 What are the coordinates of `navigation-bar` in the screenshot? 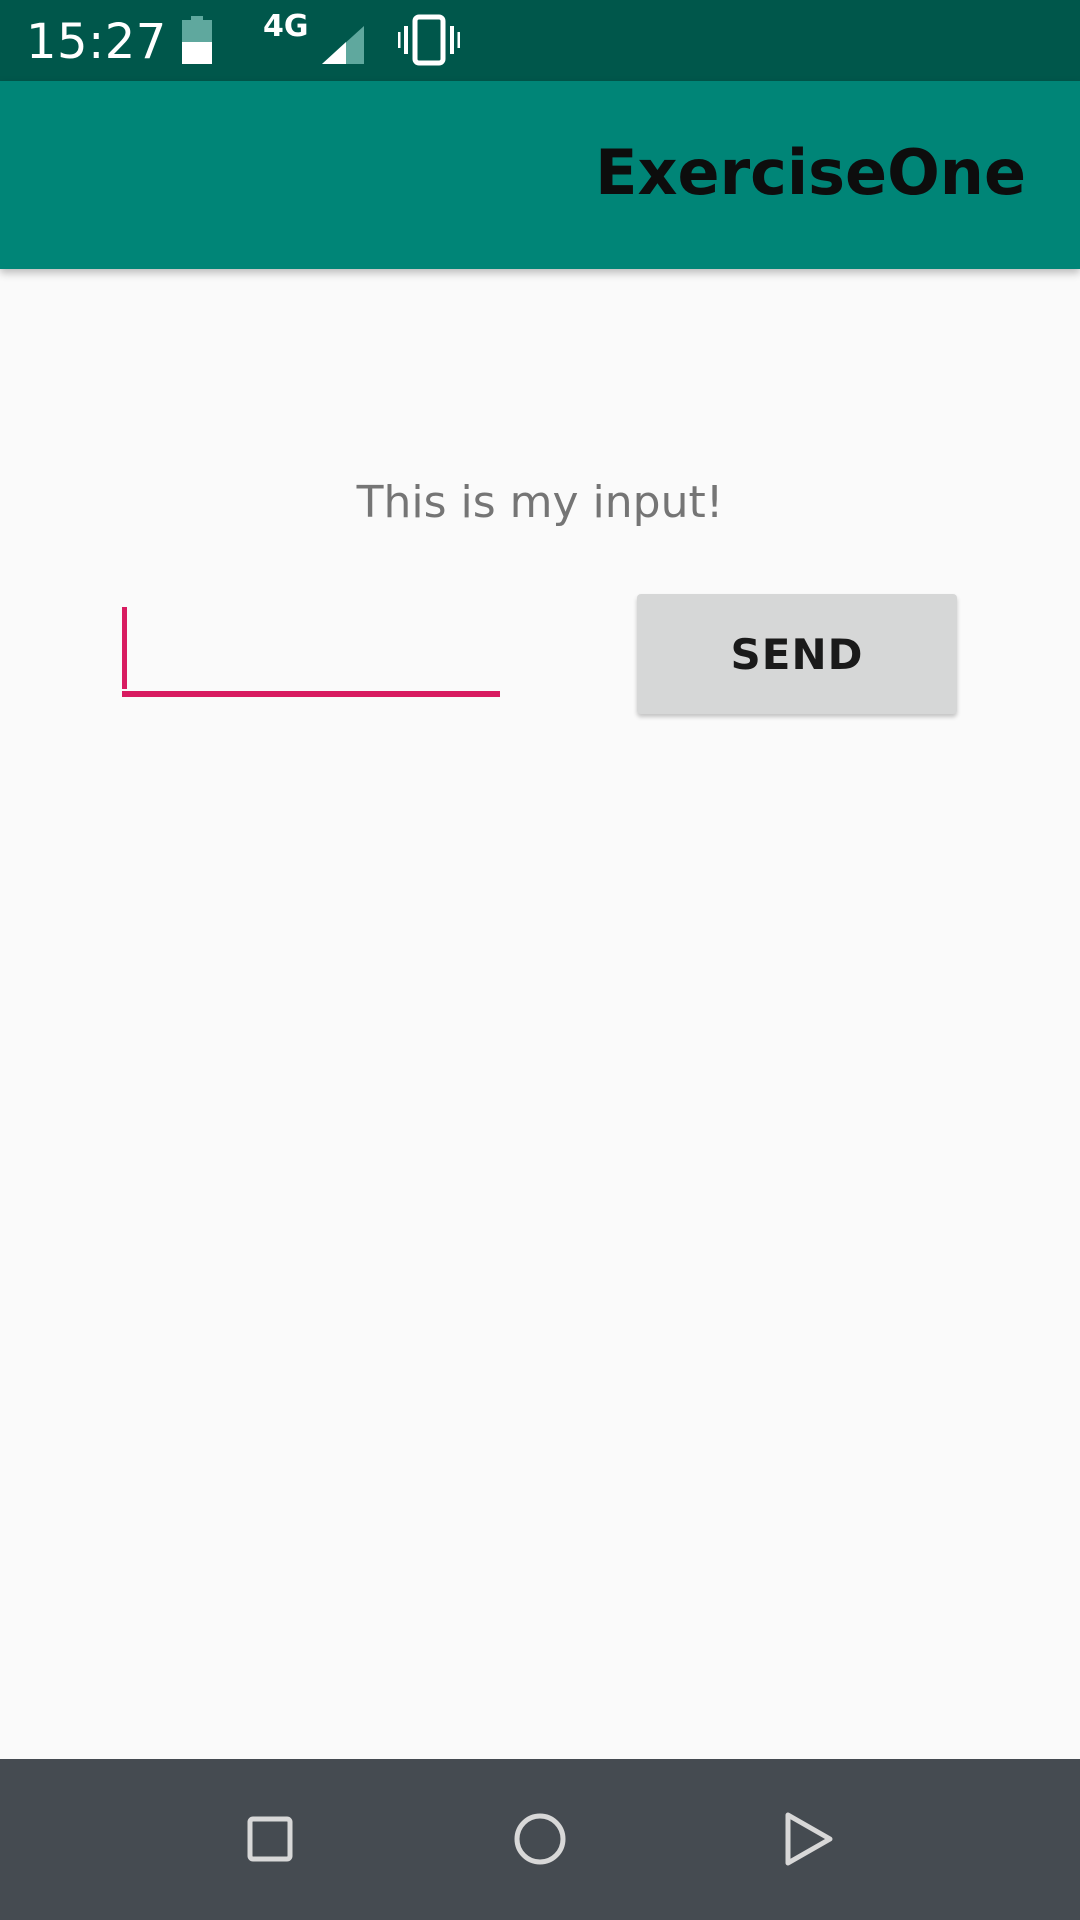 It's located at (540, 1839).